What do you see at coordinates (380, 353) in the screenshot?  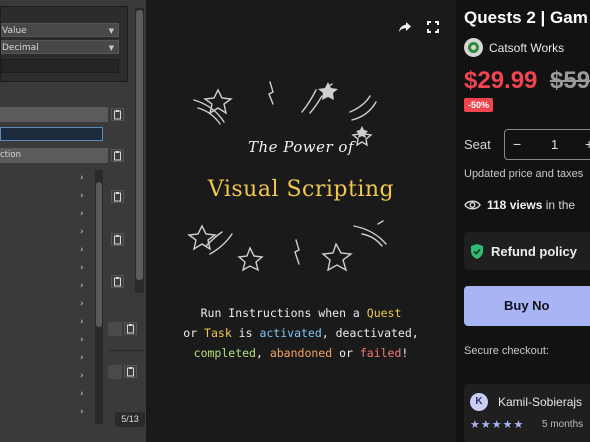 I see `hero-text-failed: failed` at bounding box center [380, 353].